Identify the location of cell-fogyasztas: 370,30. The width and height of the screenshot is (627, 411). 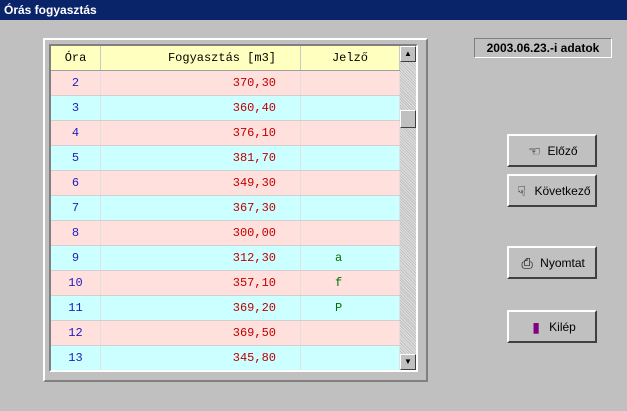
(201, 83).